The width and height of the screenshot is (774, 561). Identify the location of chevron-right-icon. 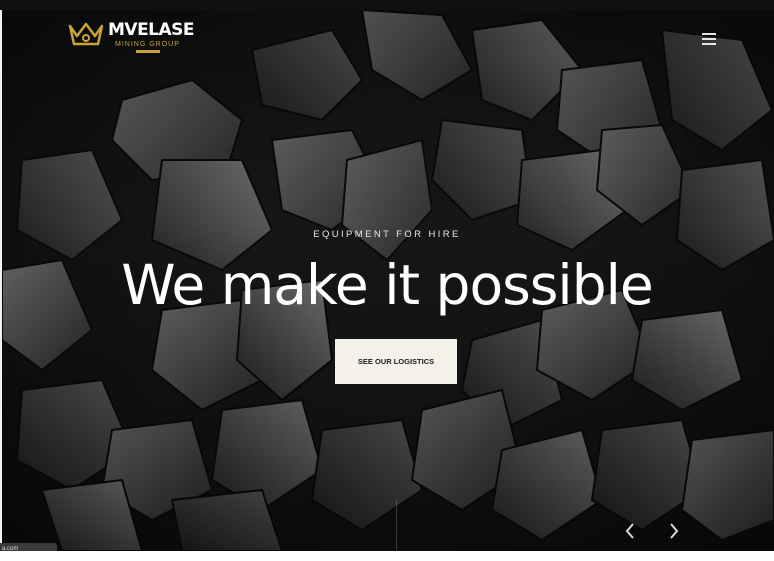
(674, 531).